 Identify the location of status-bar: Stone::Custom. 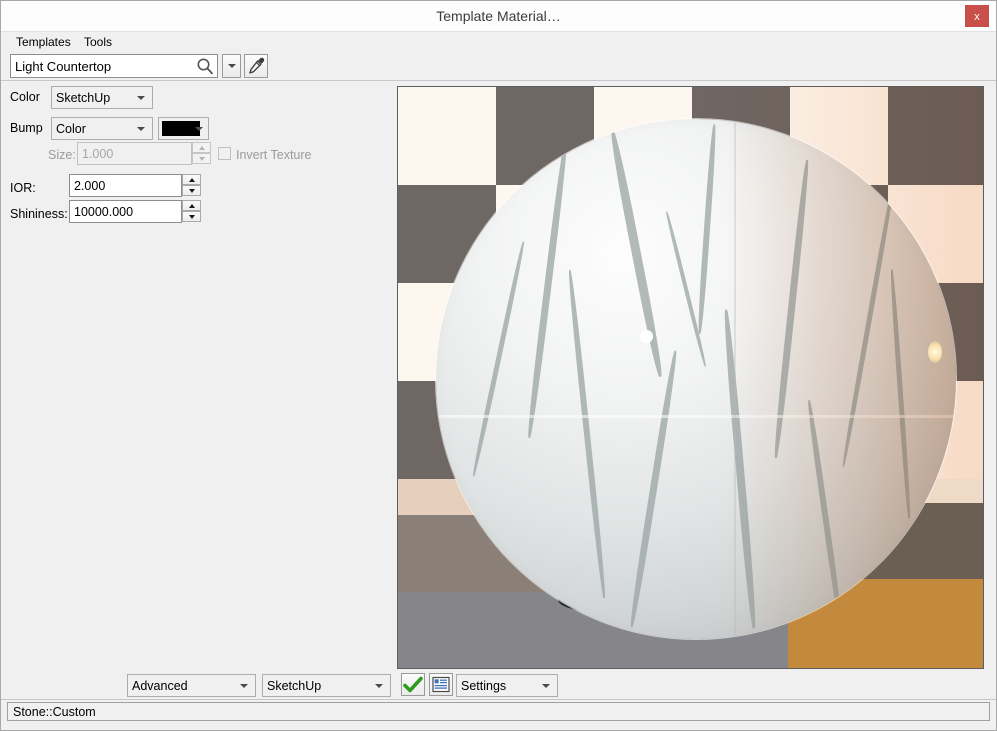
(498, 715).